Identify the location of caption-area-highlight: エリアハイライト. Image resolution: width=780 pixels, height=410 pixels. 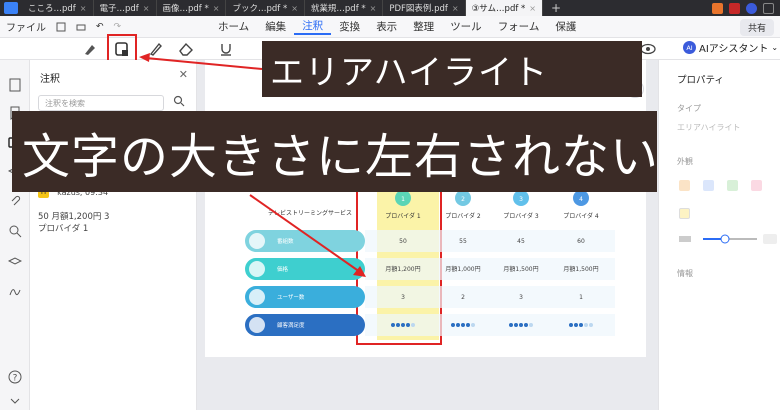
(452, 69).